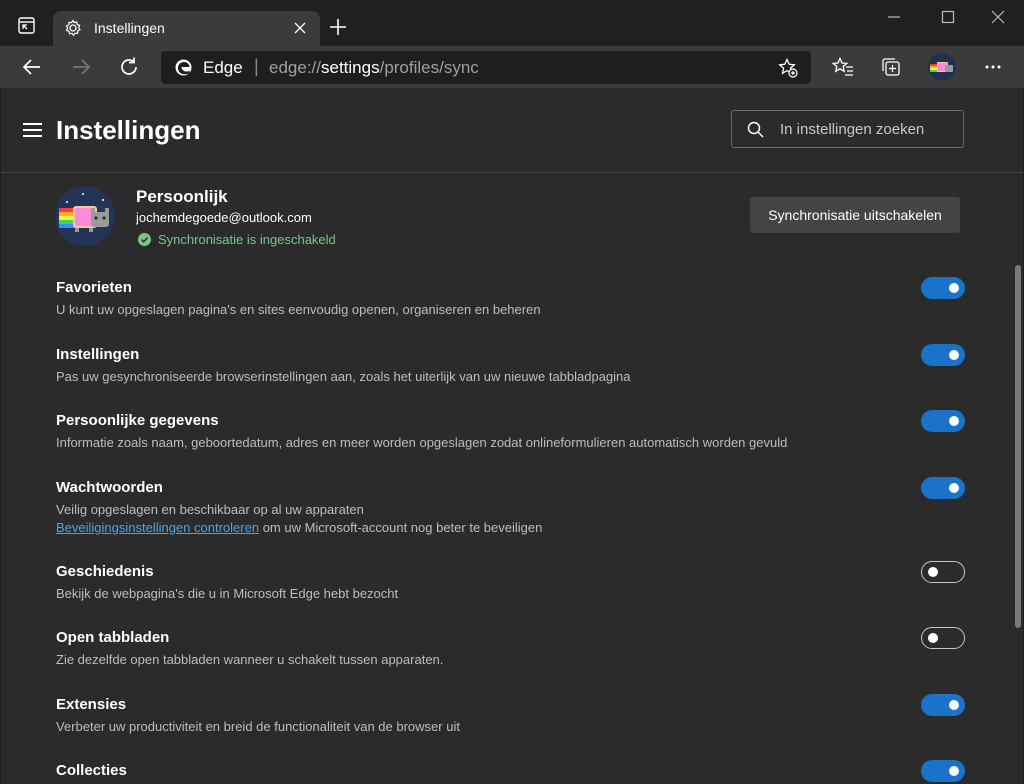 Image resolution: width=1024 pixels, height=784 pixels. I want to click on search-input, so click(867, 129).